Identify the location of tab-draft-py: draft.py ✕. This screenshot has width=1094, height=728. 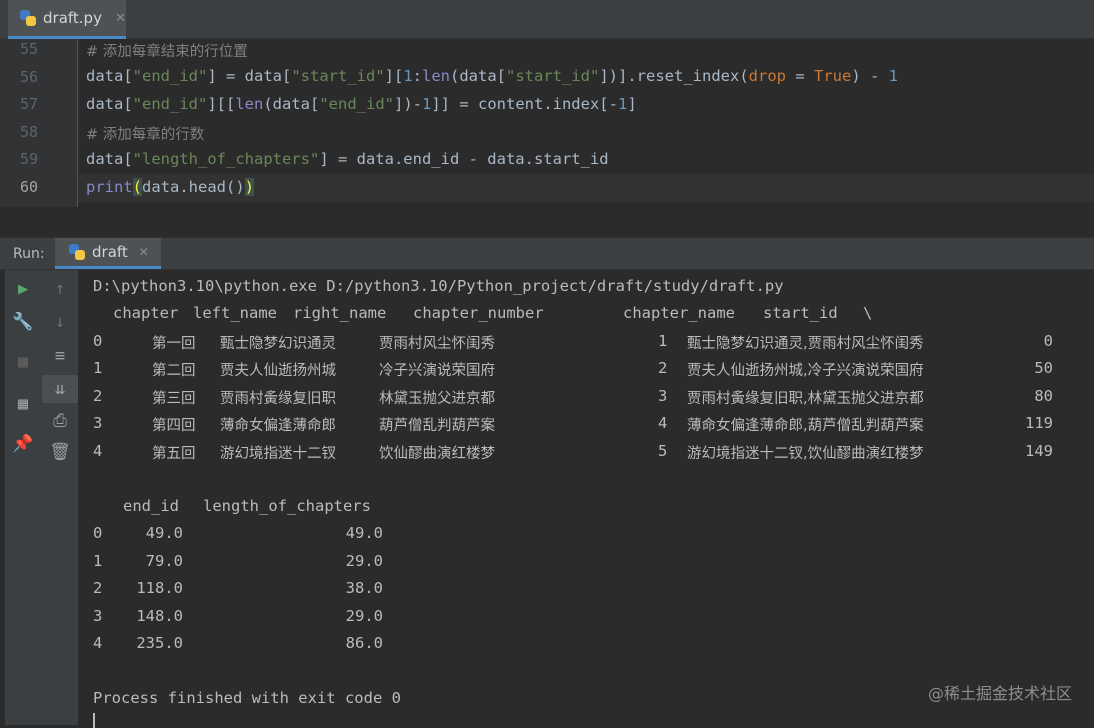
(67, 19).